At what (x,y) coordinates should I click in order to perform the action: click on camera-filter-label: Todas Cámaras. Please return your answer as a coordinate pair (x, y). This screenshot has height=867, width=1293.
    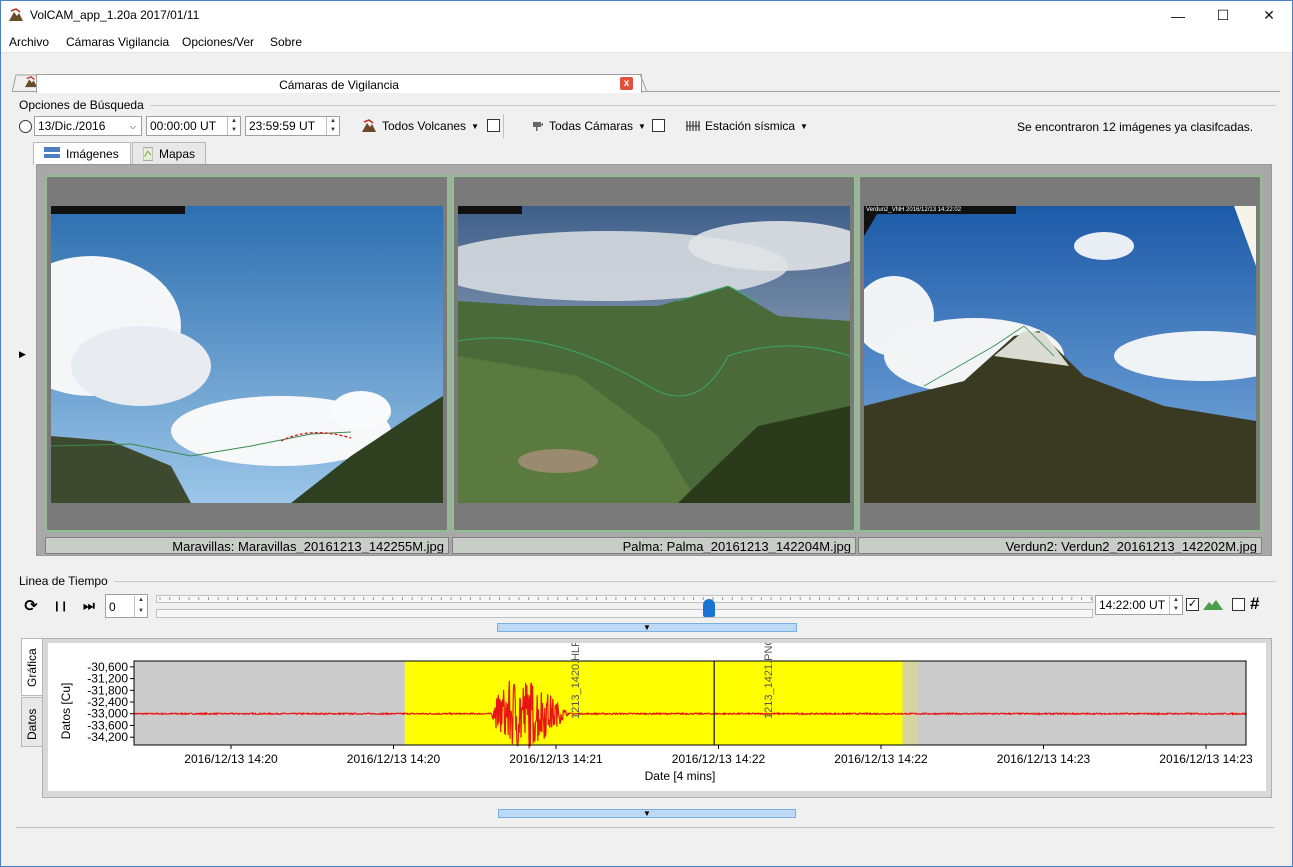
    Looking at the image, I should click on (591, 126).